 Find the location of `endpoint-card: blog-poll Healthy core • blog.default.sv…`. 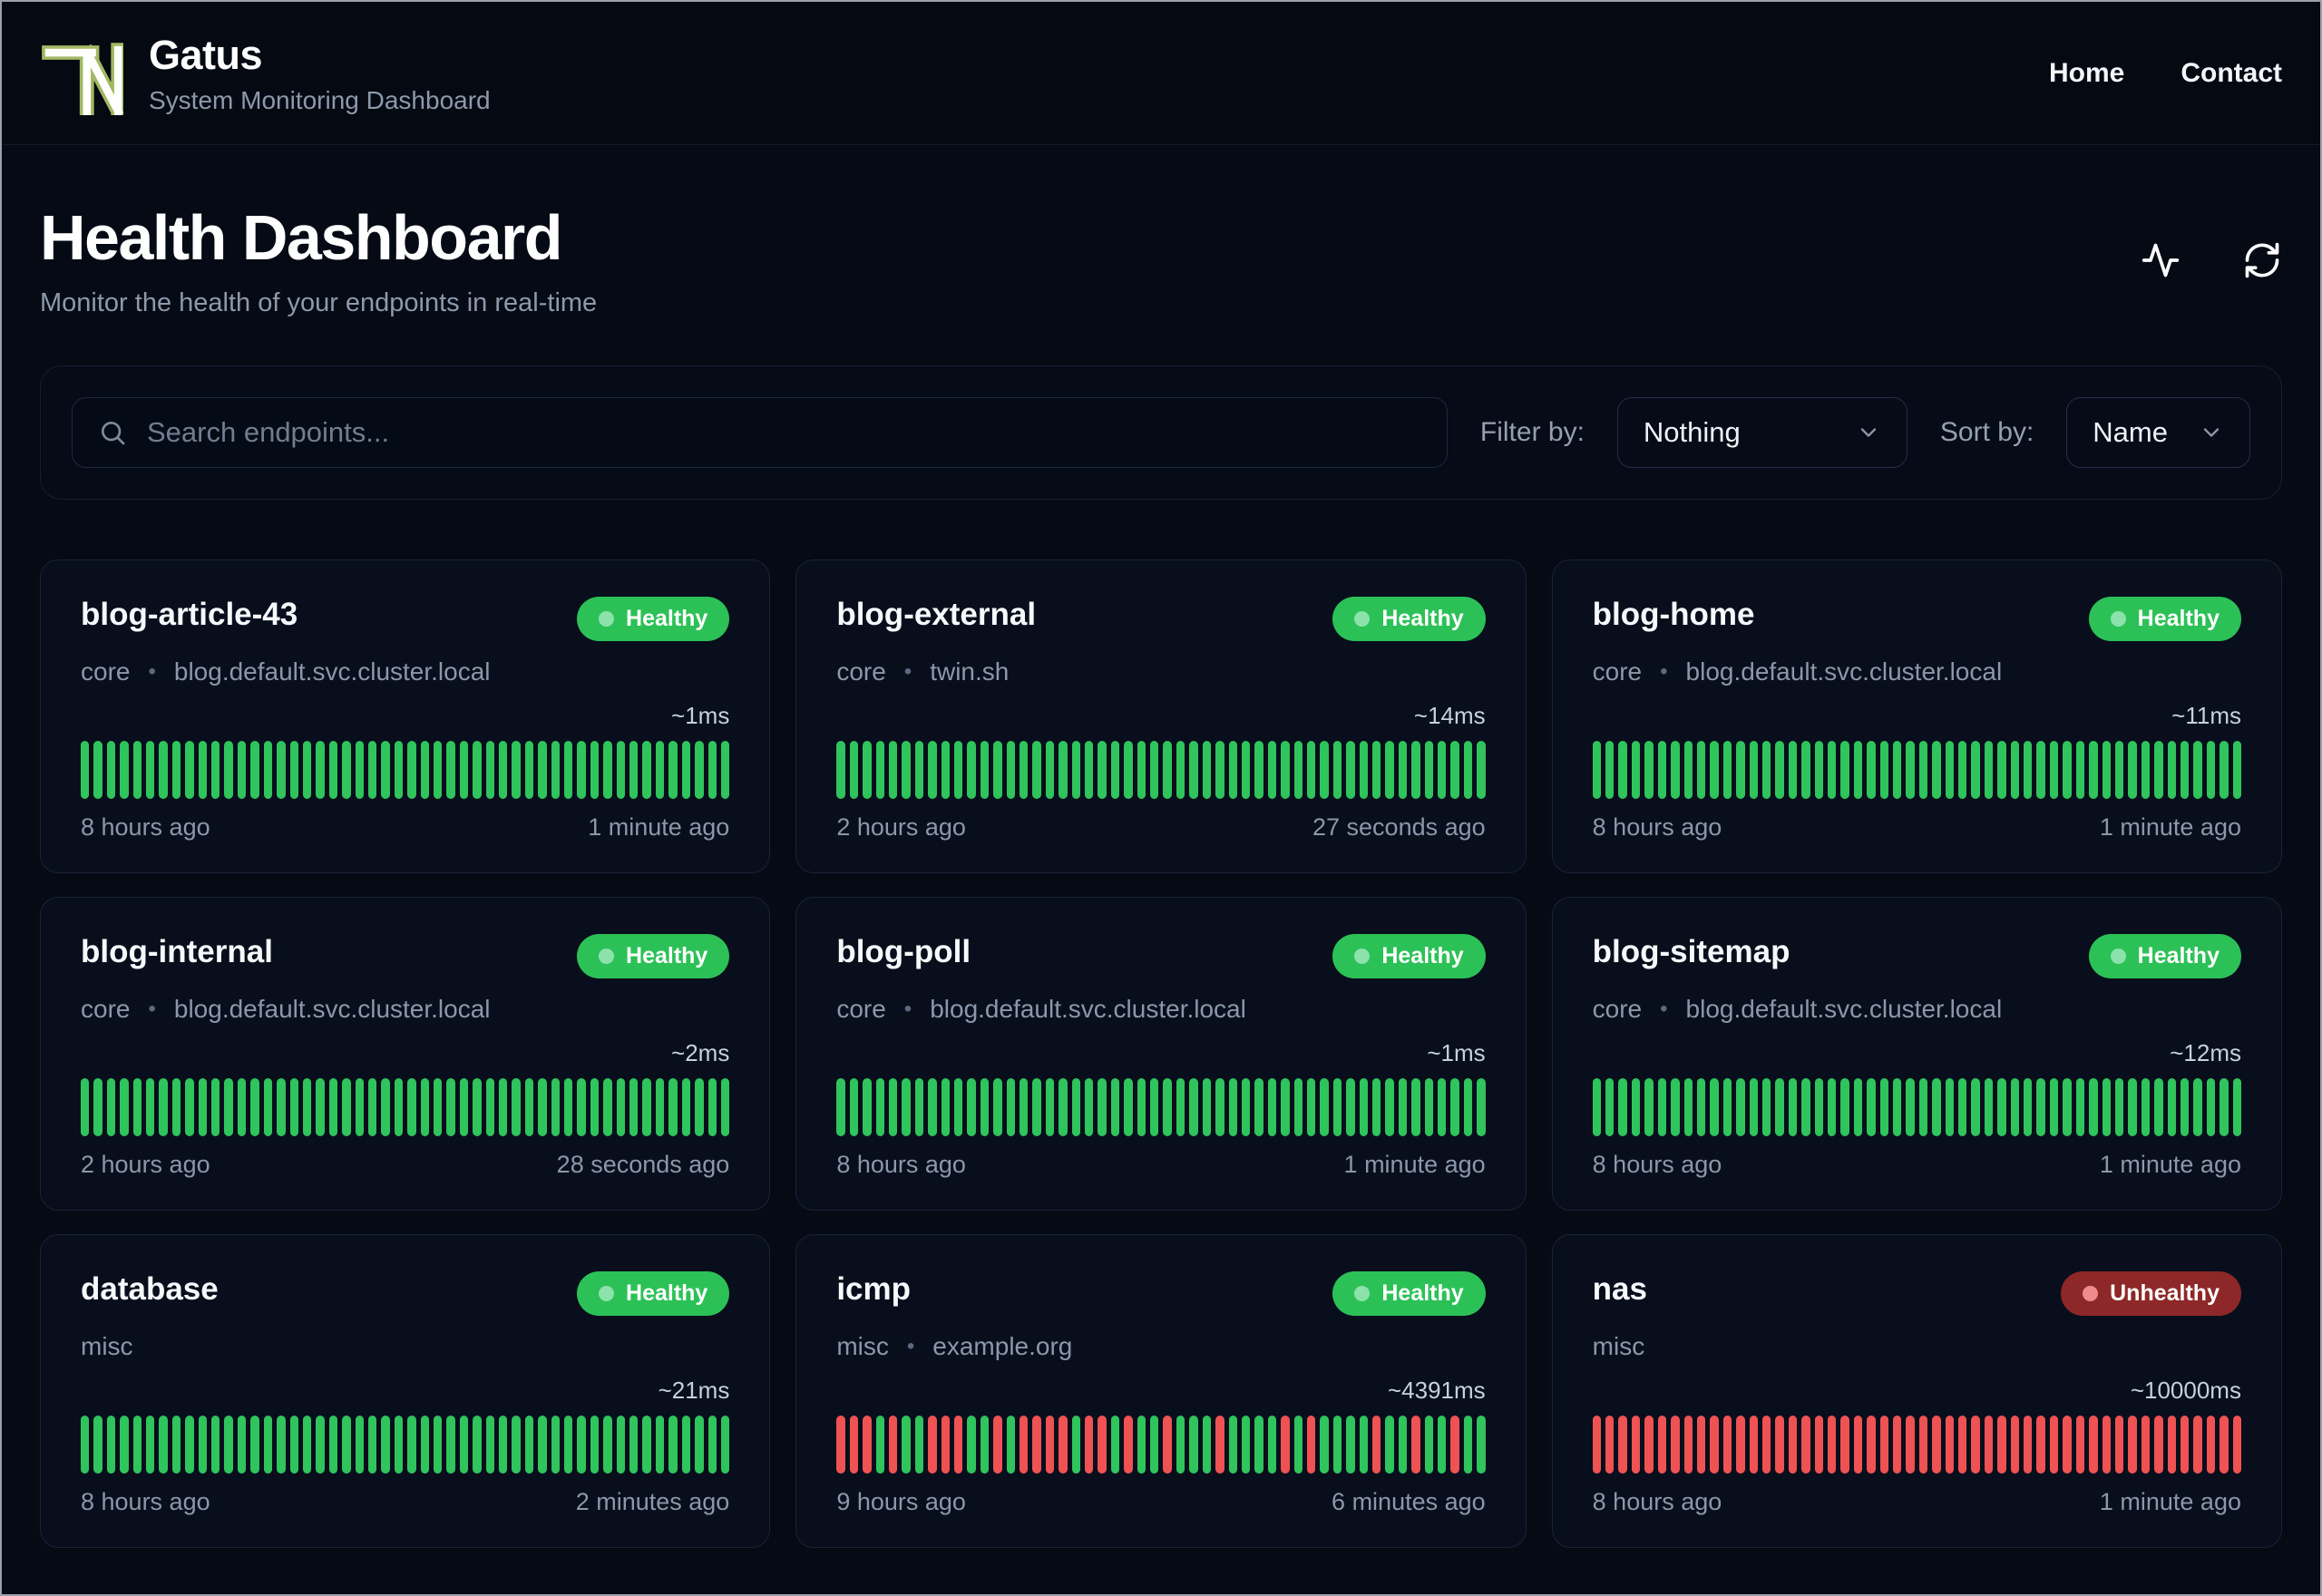

endpoint-card: blog-poll Healthy core • blog.default.sv… is located at coordinates (1161, 1054).